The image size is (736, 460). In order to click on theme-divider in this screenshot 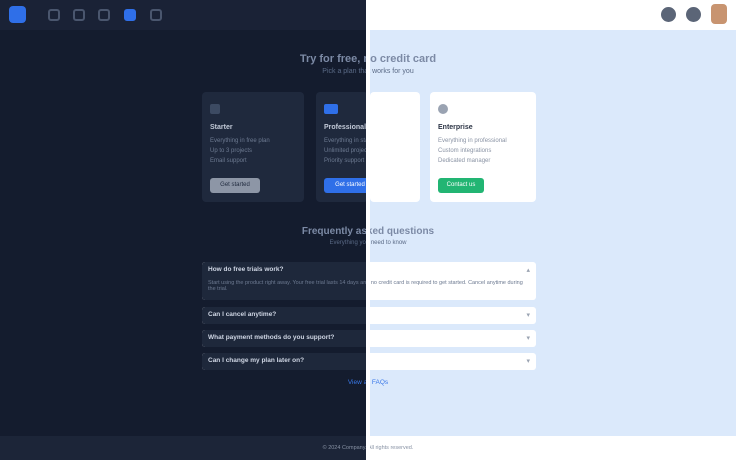, I will do `click(368, 230)`.